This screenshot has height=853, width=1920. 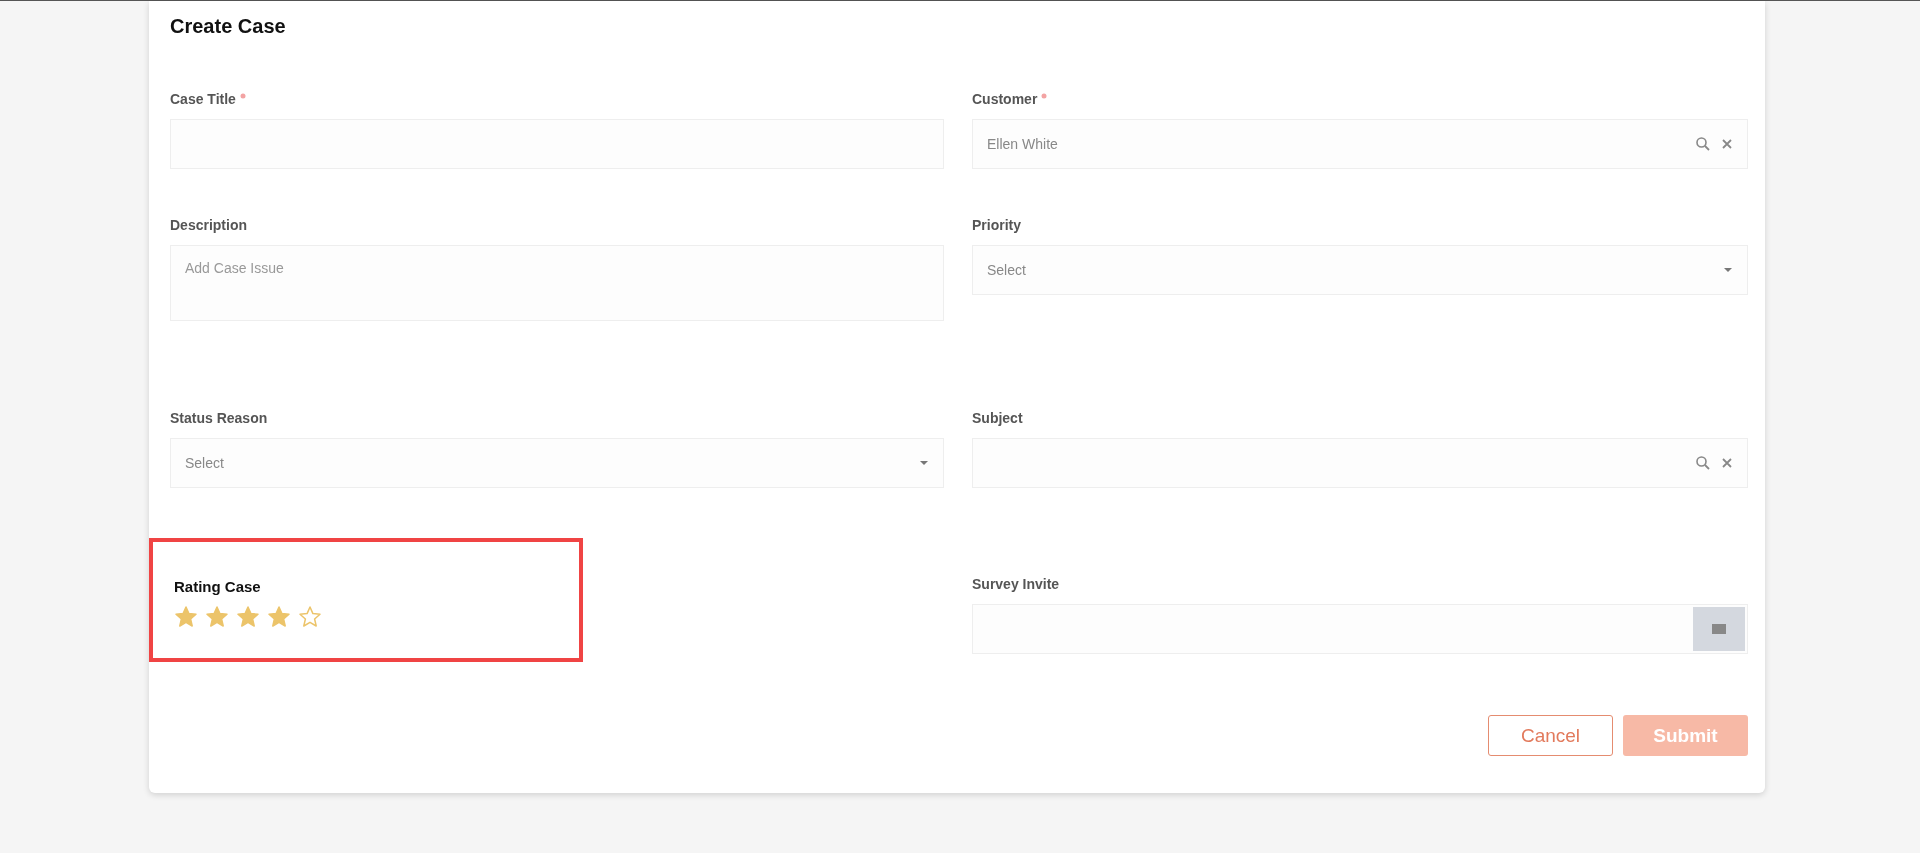 I want to click on field-label: Subject, so click(x=997, y=418).